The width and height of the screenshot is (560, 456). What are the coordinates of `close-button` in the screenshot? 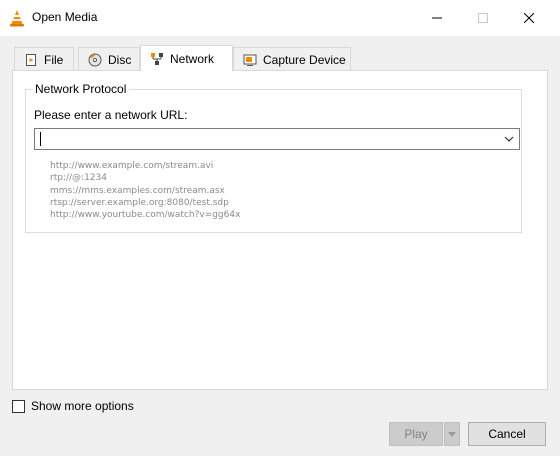 It's located at (529, 18).